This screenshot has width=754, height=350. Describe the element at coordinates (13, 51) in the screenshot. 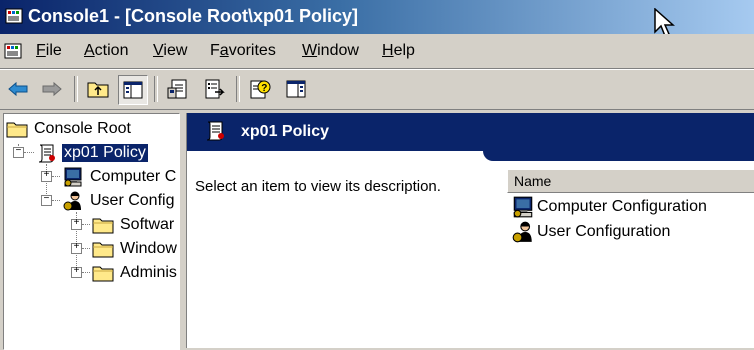

I see `mdi-child-window-icon` at that location.